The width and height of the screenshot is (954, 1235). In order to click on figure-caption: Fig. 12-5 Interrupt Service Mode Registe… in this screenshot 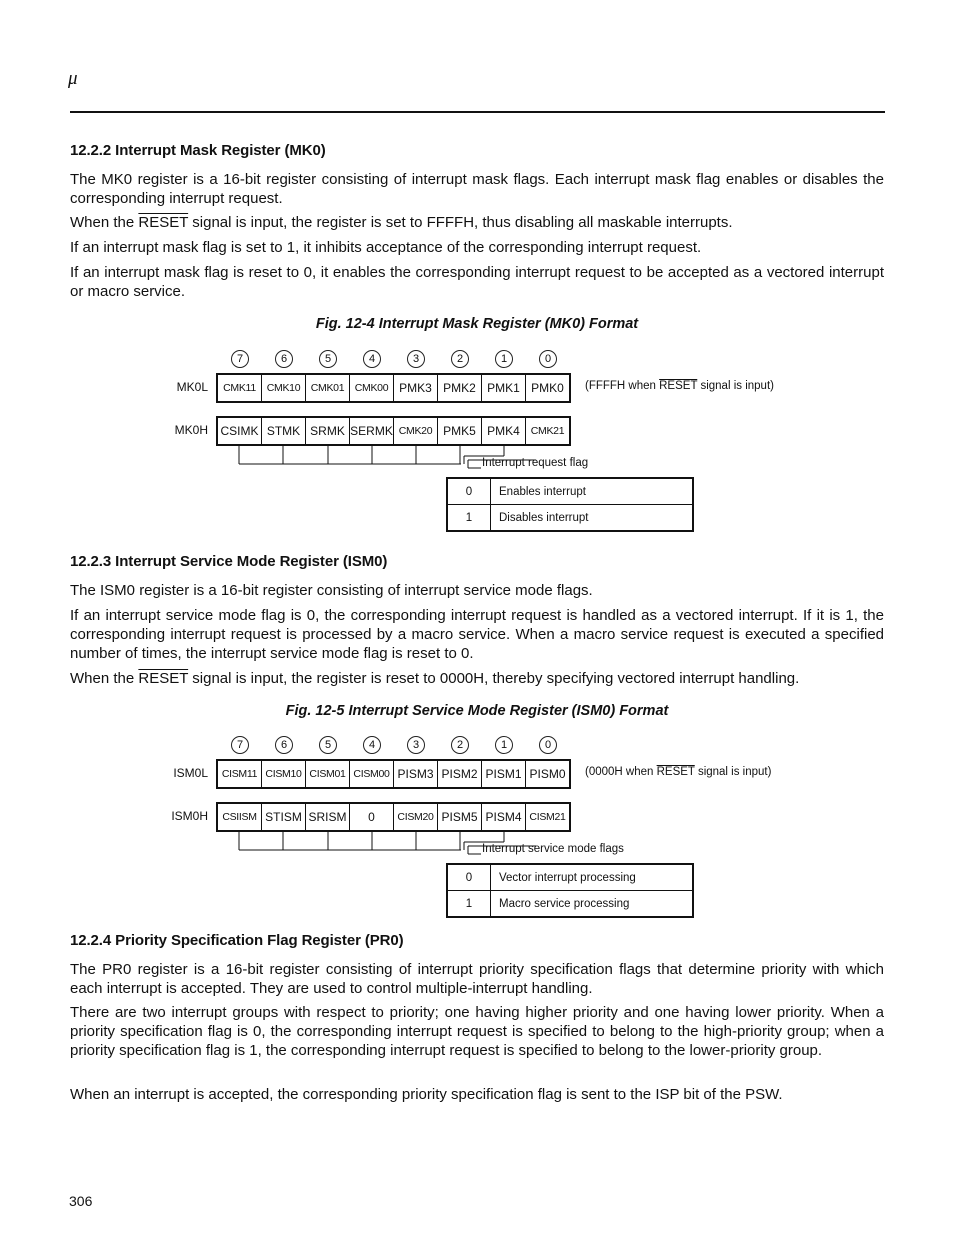, I will do `click(477, 711)`.